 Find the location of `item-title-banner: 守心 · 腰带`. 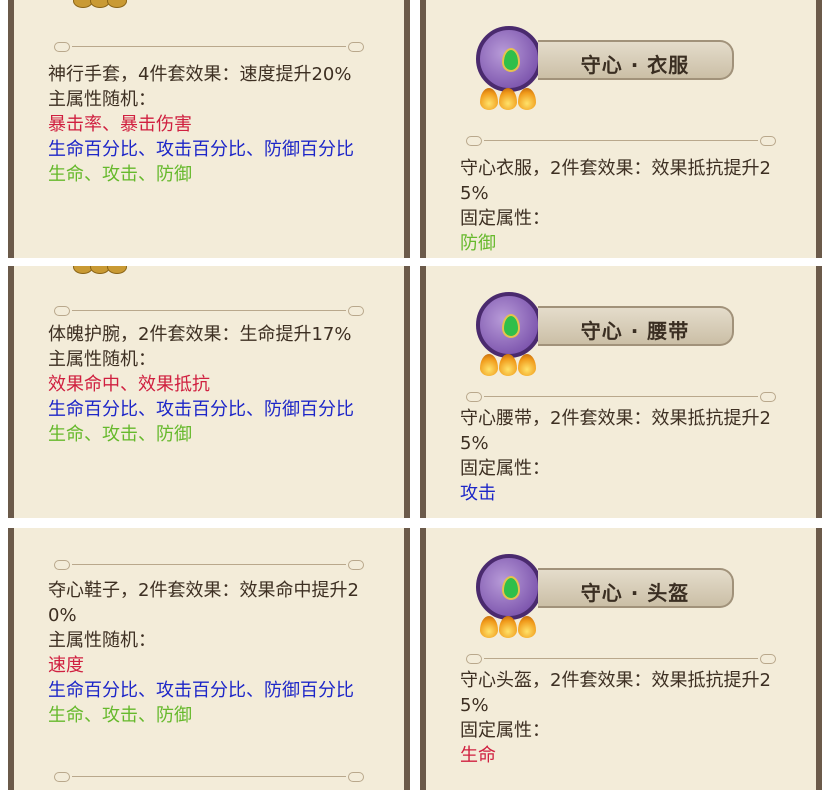

item-title-banner: 守心 · 腰带 is located at coordinates (636, 326).